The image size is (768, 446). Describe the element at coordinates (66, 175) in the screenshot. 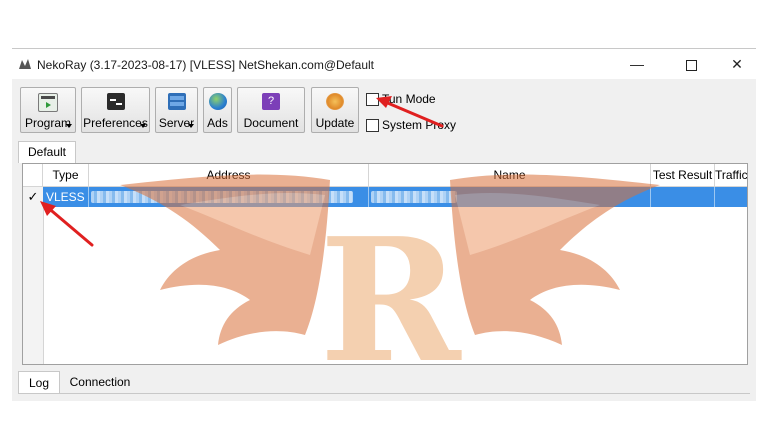

I see `header-type: Type` at that location.